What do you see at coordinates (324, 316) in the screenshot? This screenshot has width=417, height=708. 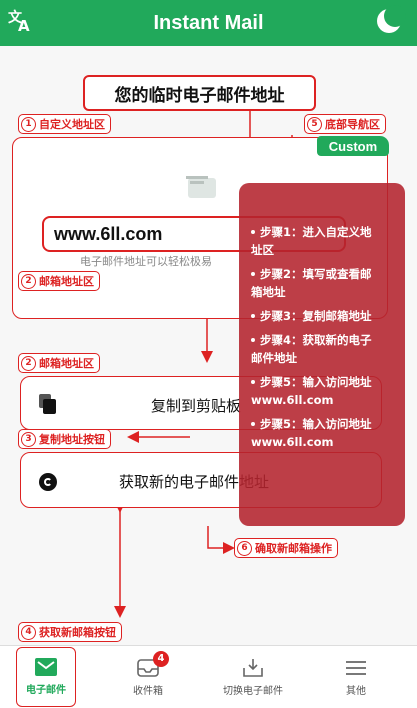 I see `step-item: 步骤3：复制邮箱地址` at bounding box center [324, 316].